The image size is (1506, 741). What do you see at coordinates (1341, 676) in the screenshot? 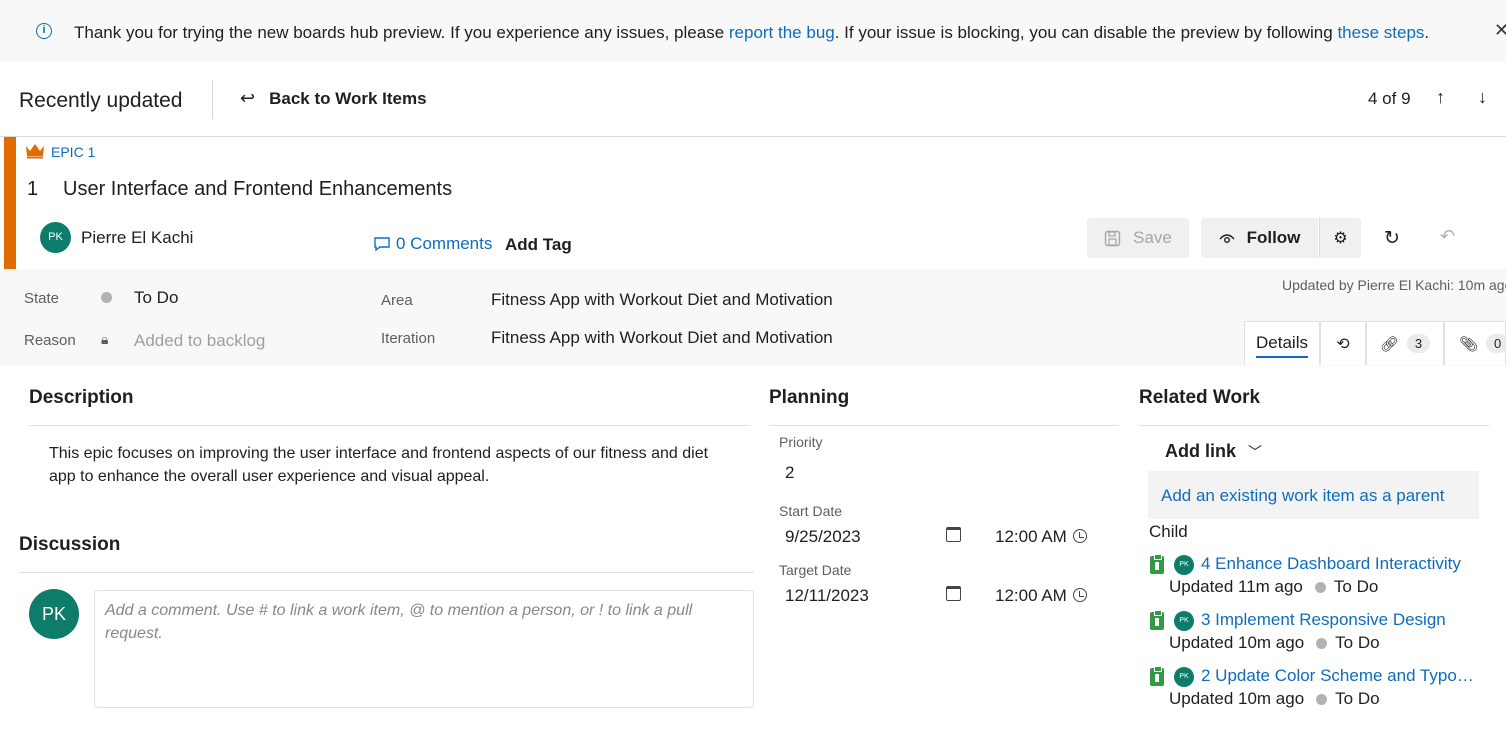
I see `child-item-link: 2 Update Color Scheme and Typography` at bounding box center [1341, 676].